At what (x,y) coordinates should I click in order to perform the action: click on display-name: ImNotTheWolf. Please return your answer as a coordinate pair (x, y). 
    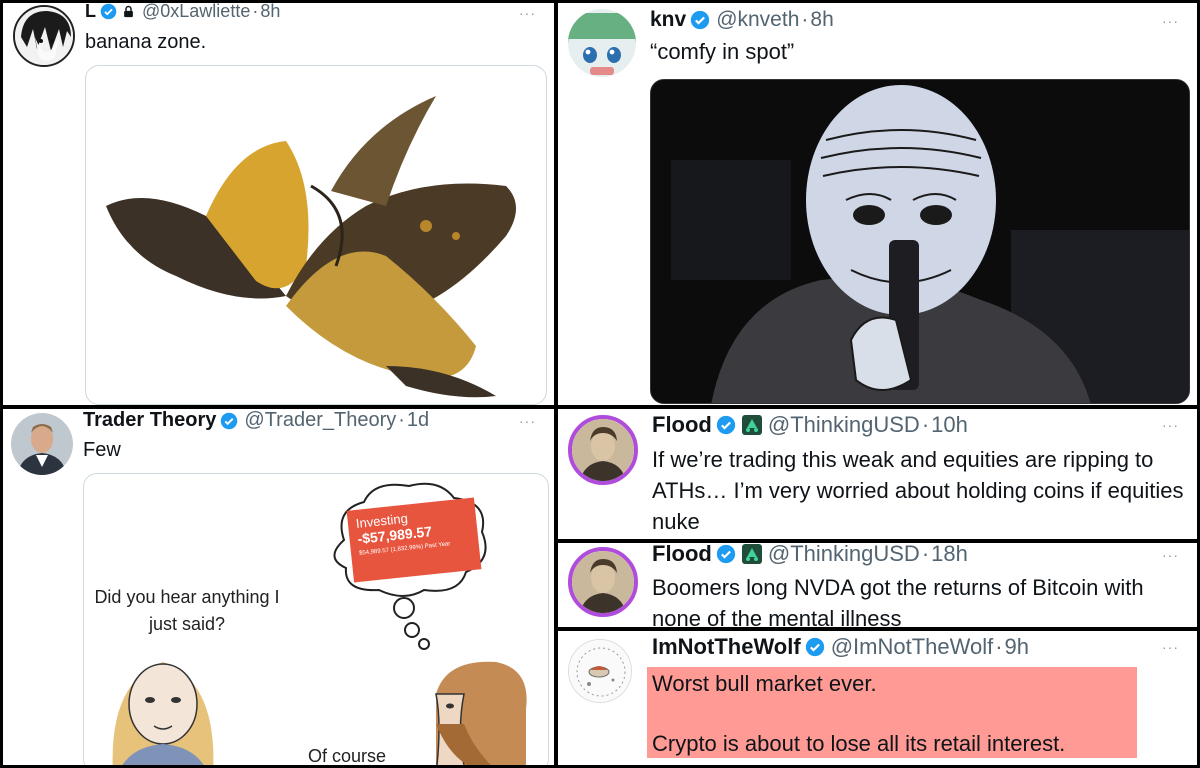
    Looking at the image, I should click on (726, 647).